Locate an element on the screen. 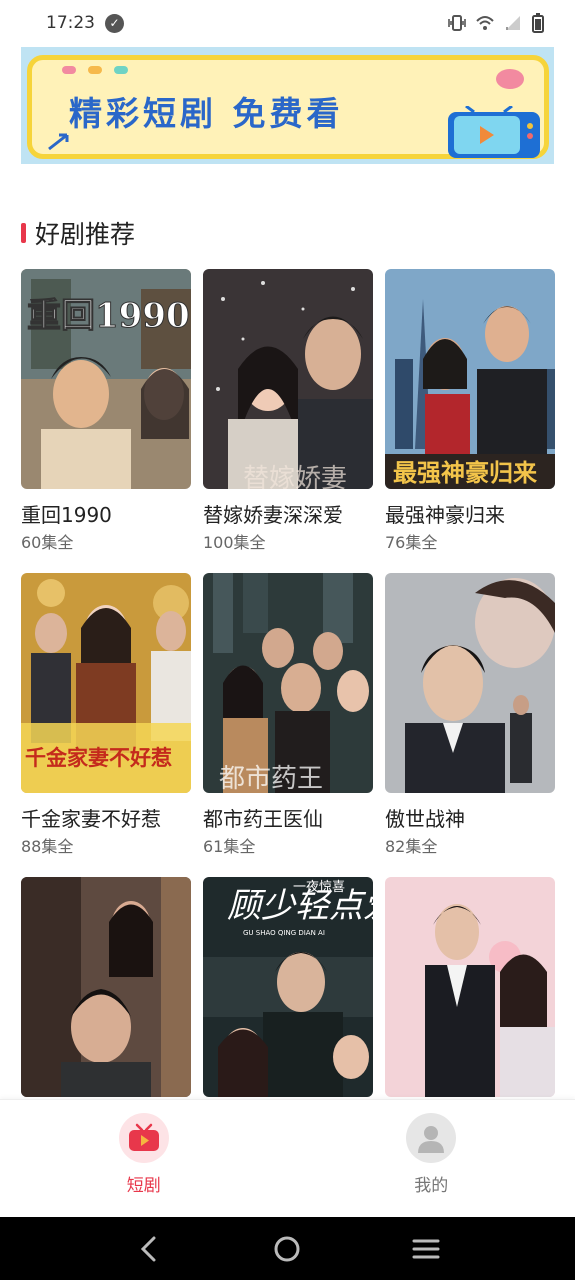  poster-image: 千金家妻不好惹 is located at coordinates (106, 683).